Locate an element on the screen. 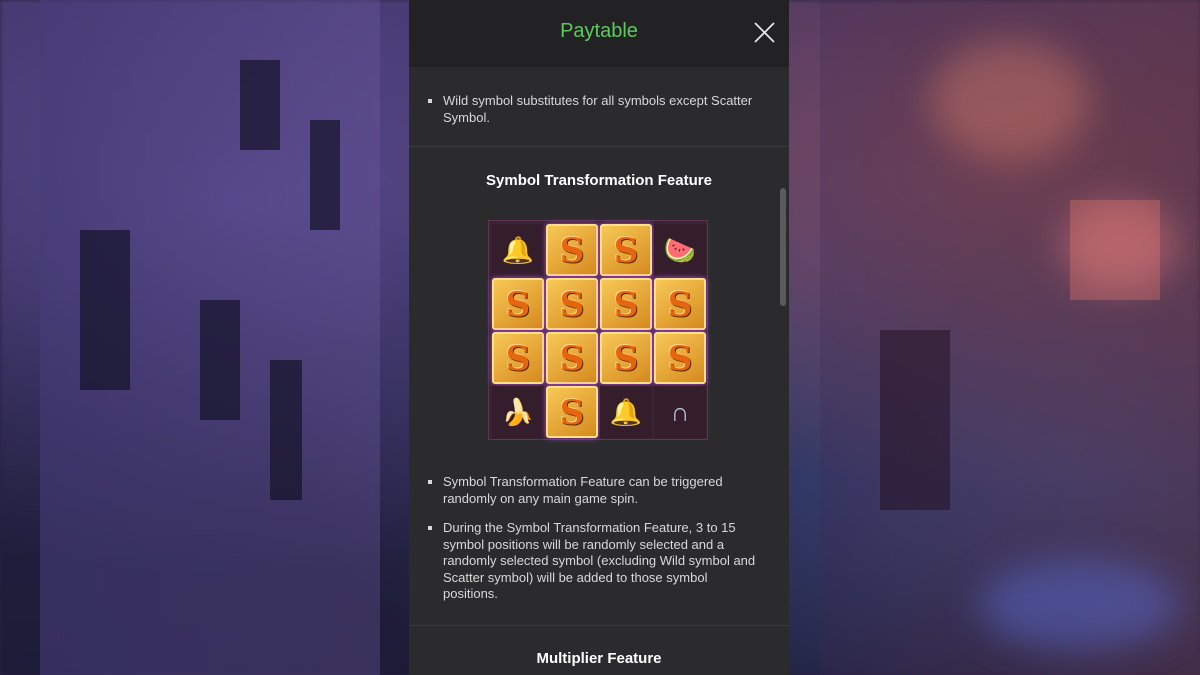 The image size is (1200, 675). banana-symbol: 🍌 is located at coordinates (518, 412).